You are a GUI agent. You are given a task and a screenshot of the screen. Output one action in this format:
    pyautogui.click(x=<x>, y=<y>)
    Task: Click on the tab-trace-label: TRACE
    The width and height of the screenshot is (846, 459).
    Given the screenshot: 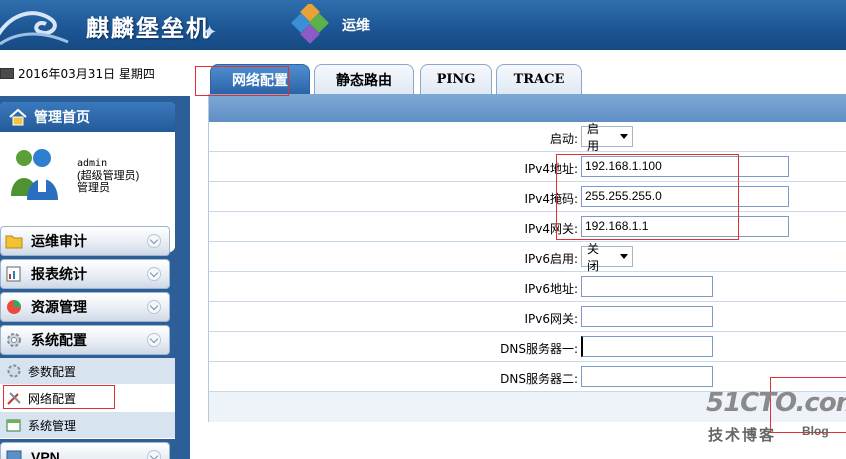 What is the action you would take?
    pyautogui.click(x=539, y=79)
    